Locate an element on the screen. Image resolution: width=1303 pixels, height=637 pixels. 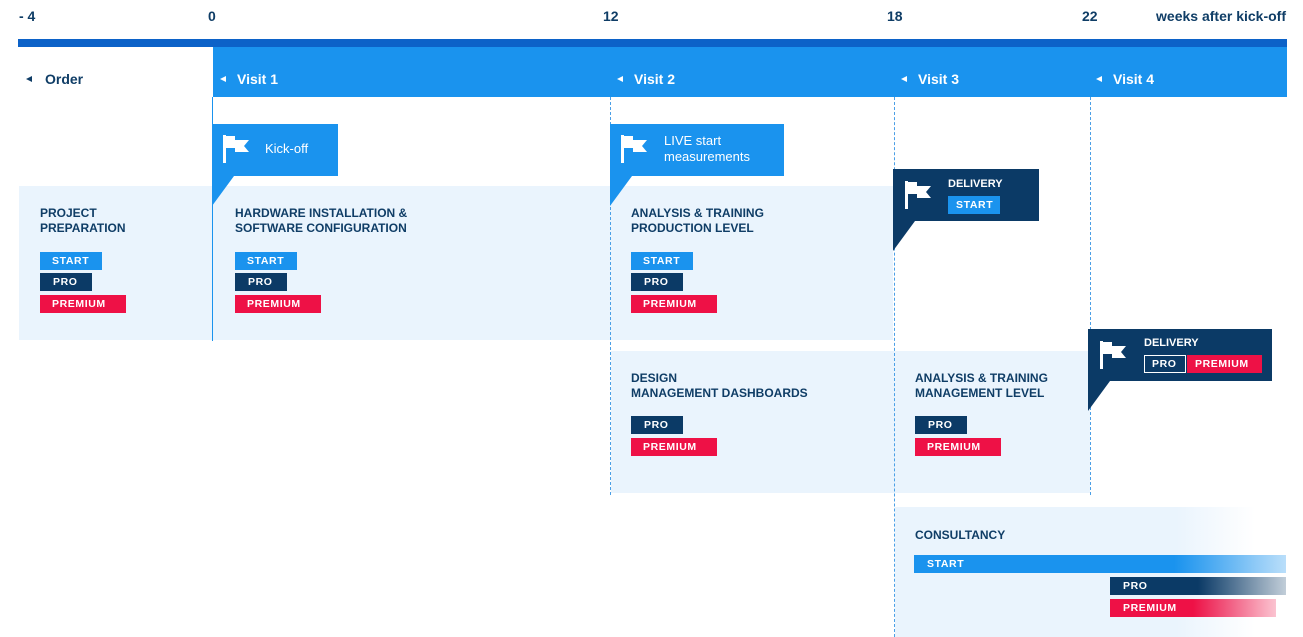
phase-order: Order is located at coordinates (54, 79).